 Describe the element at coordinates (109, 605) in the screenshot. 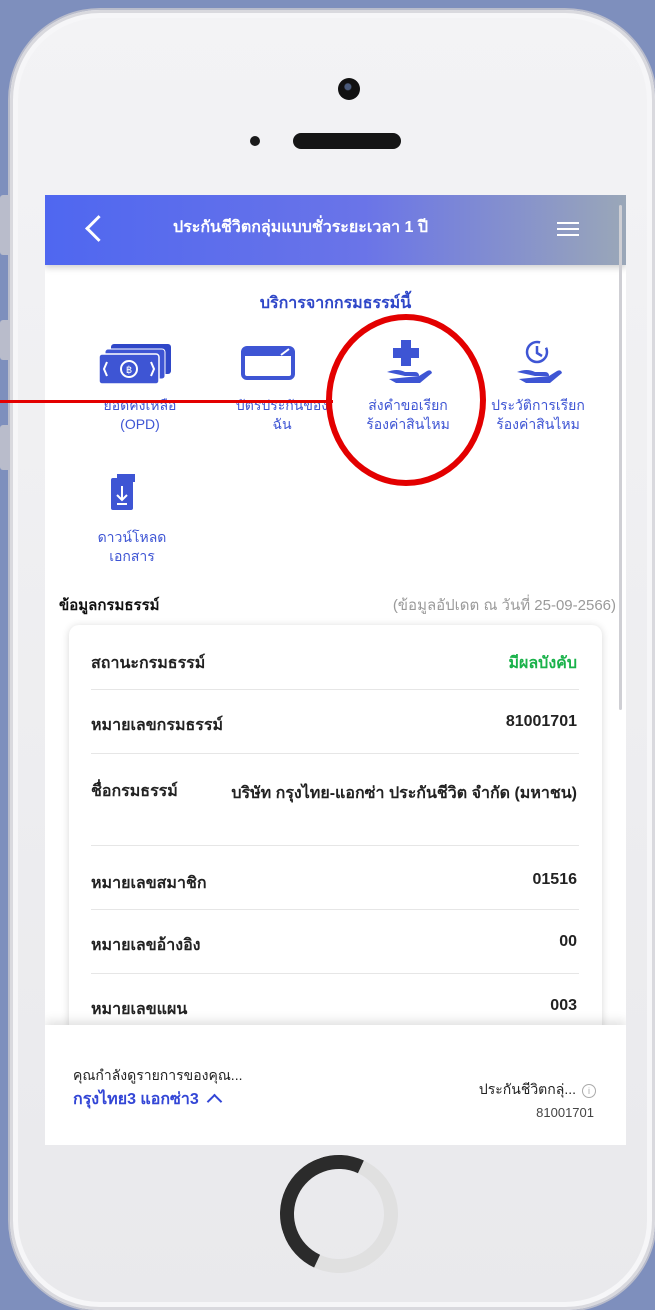

I see `policy-info-title: ข้อมูลกรมธรรม์` at that location.